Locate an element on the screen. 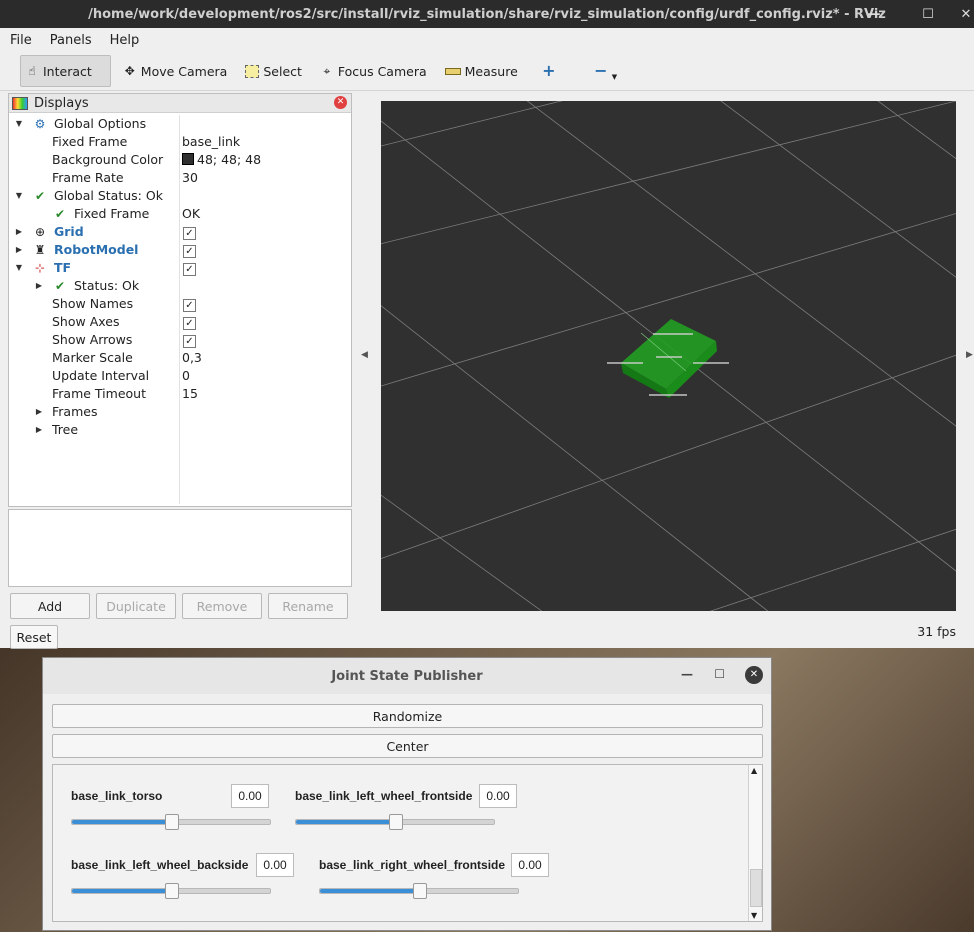 This screenshot has width=974, height=932. remove-button: Remove is located at coordinates (222, 606).